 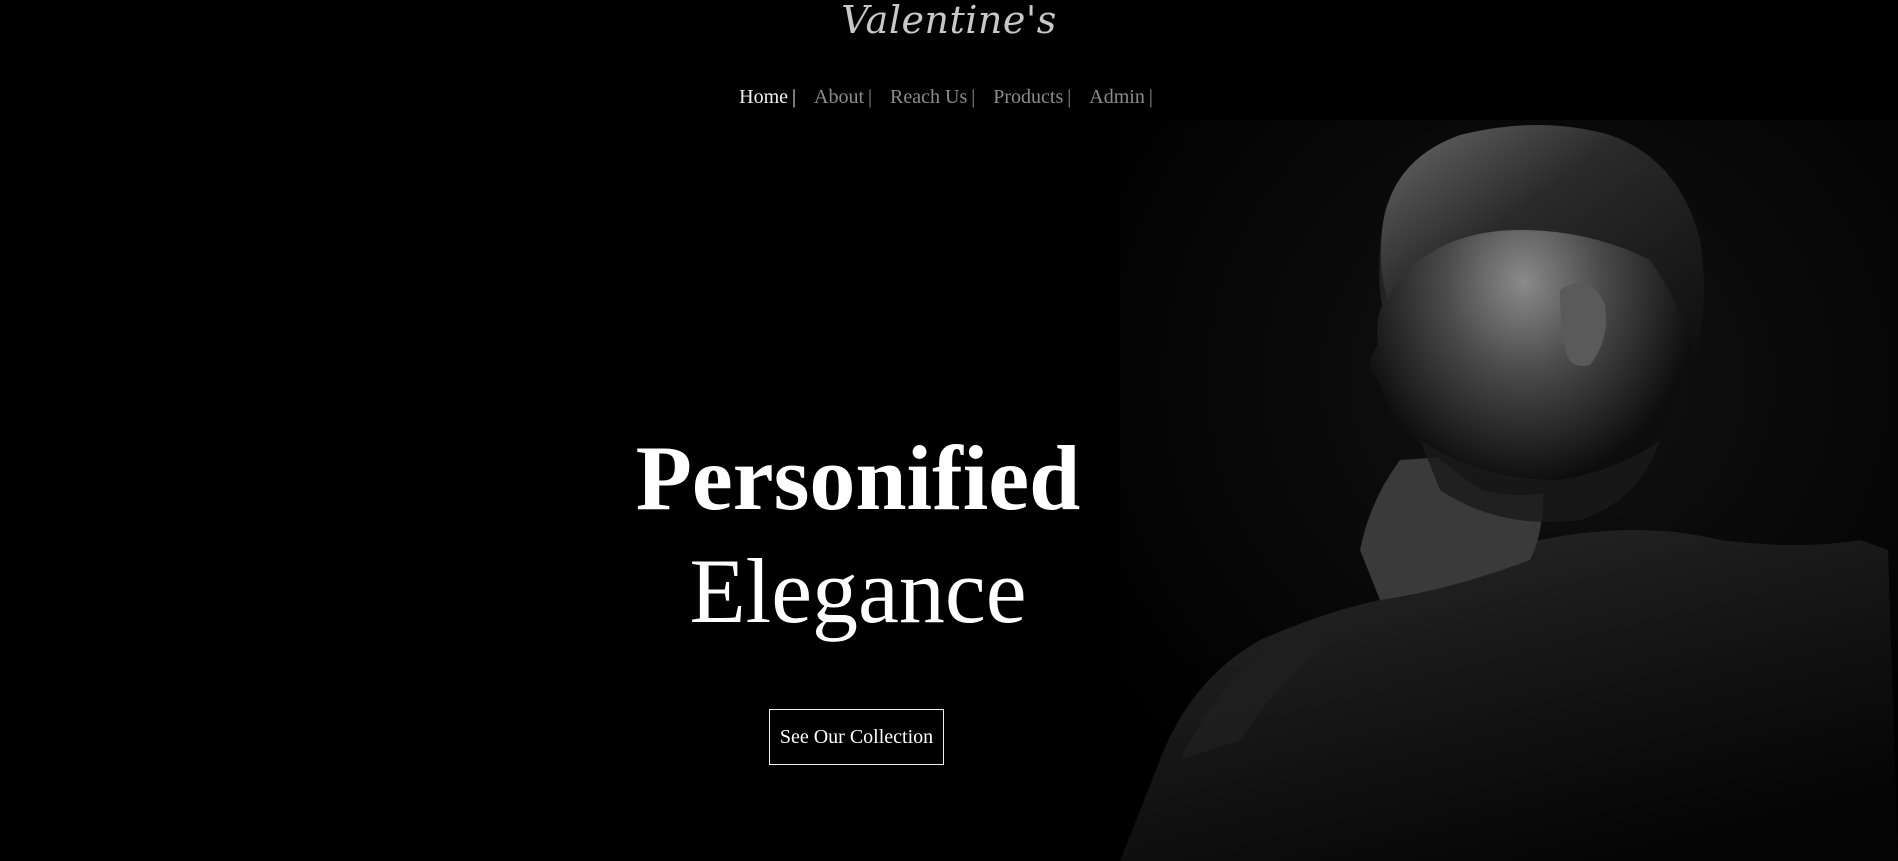 I want to click on nav-item-about: About |, so click(x=843, y=97).